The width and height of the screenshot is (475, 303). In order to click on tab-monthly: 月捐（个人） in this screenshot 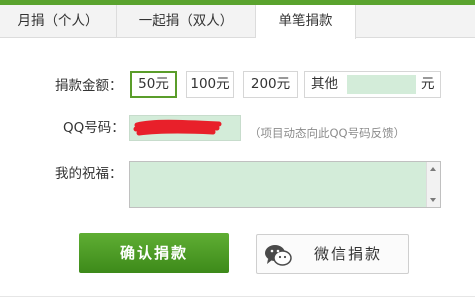, I will do `click(58, 21)`.